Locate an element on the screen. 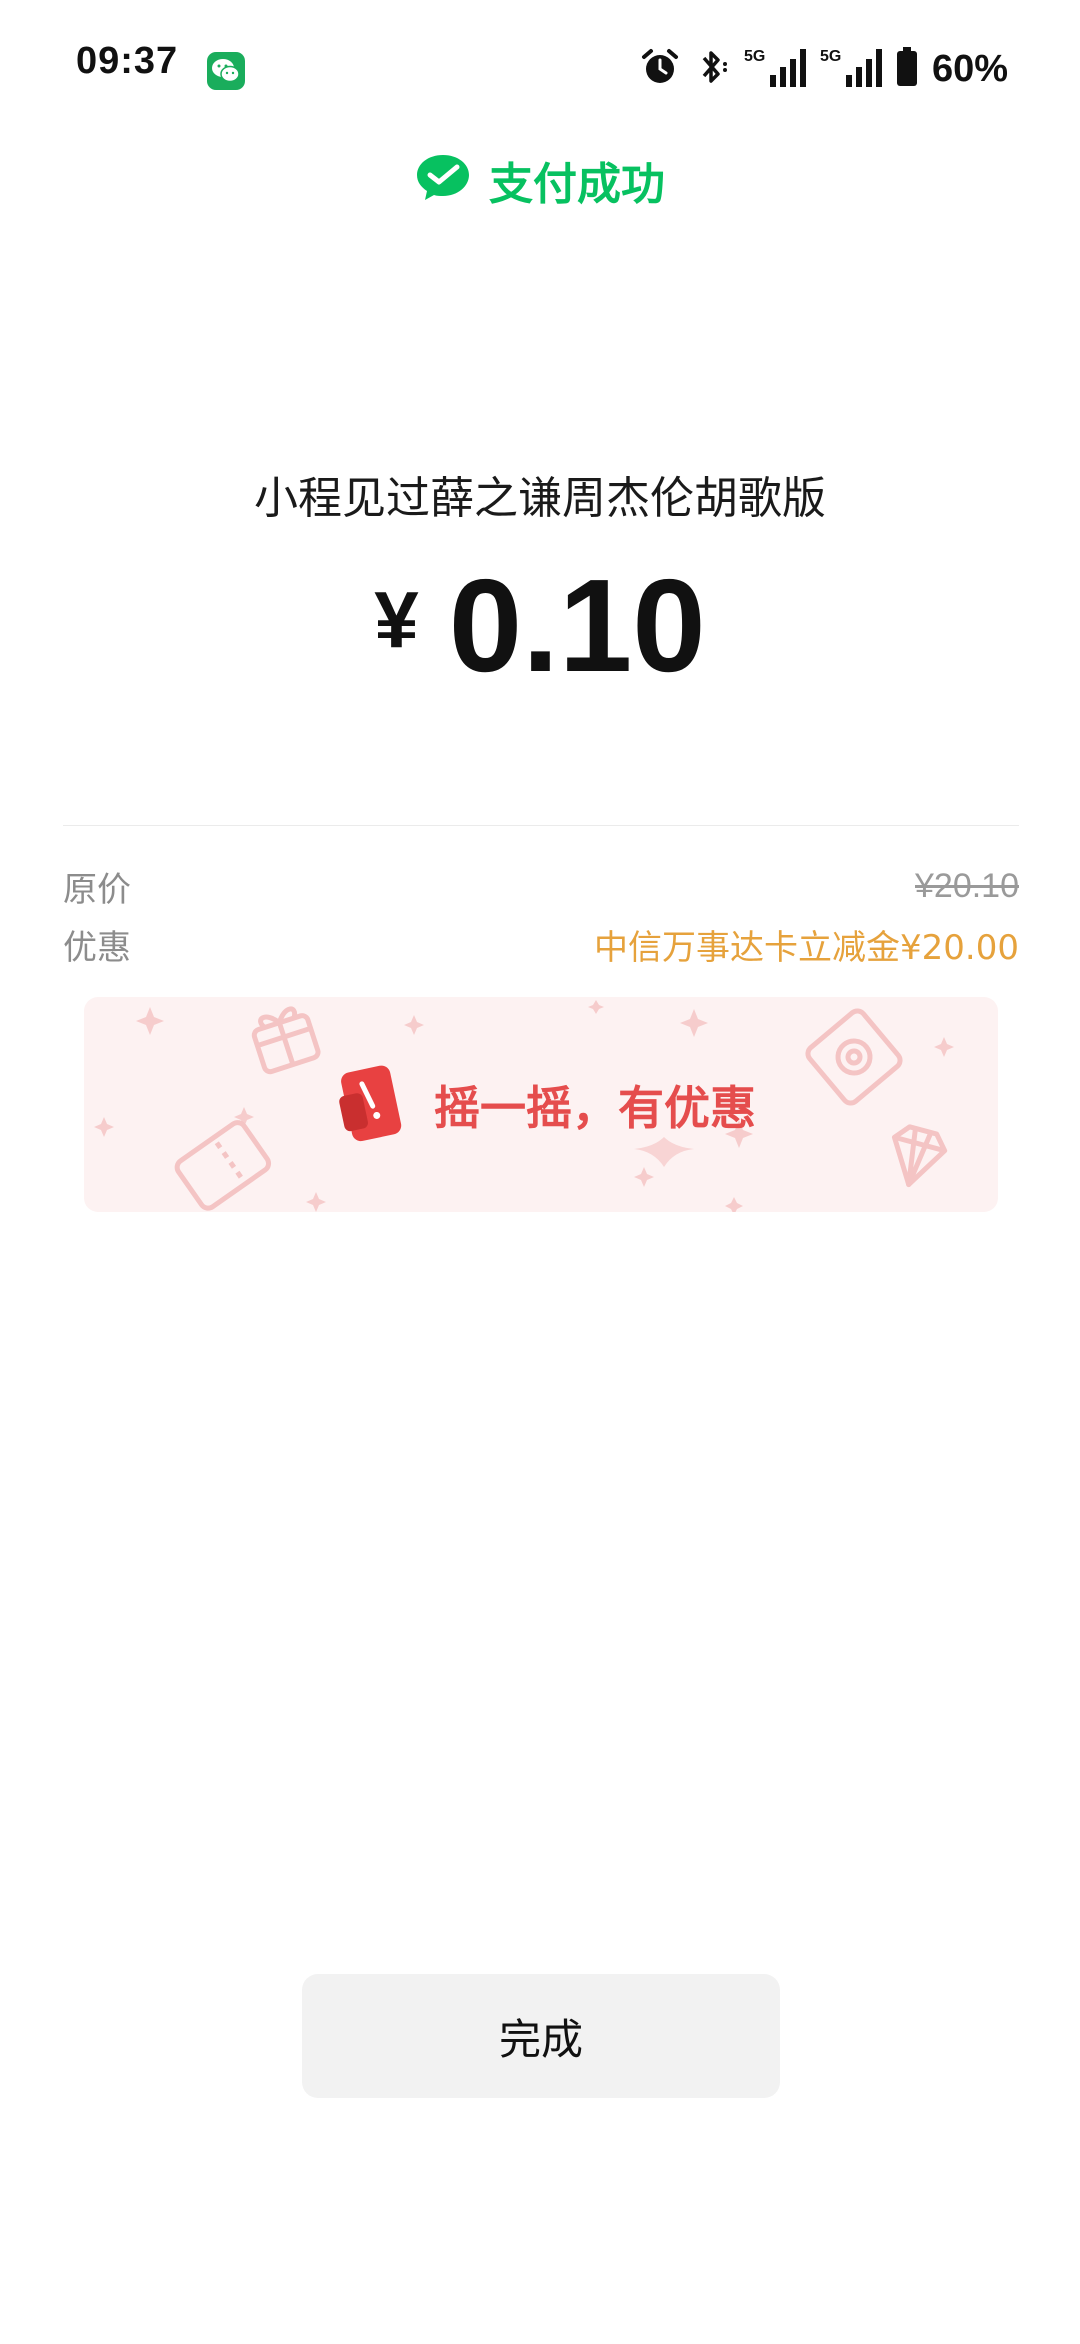 This screenshot has width=1080, height=2344. amount-row: ¥ 0.10 is located at coordinates (540, 626).